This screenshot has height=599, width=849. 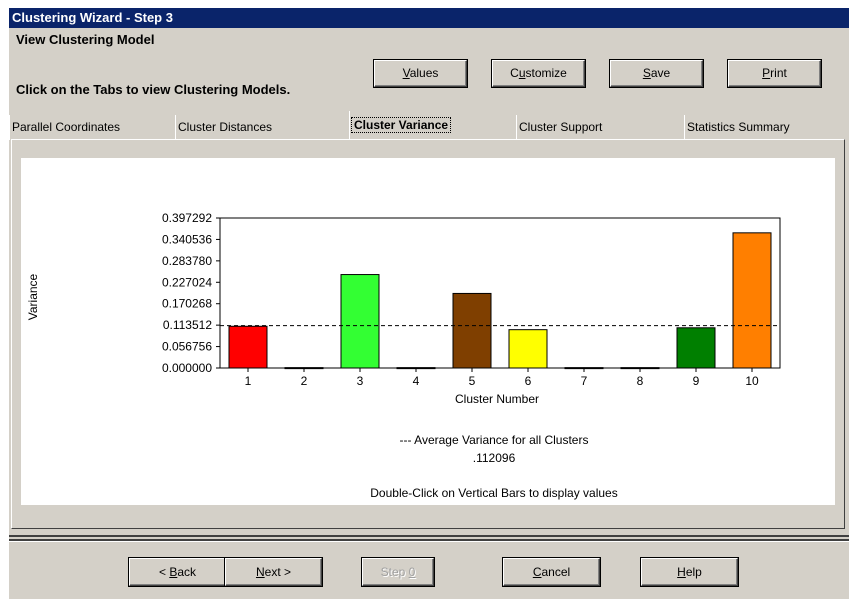 What do you see at coordinates (225, 127) in the screenshot?
I see `tab-label: Cluster Distances` at bounding box center [225, 127].